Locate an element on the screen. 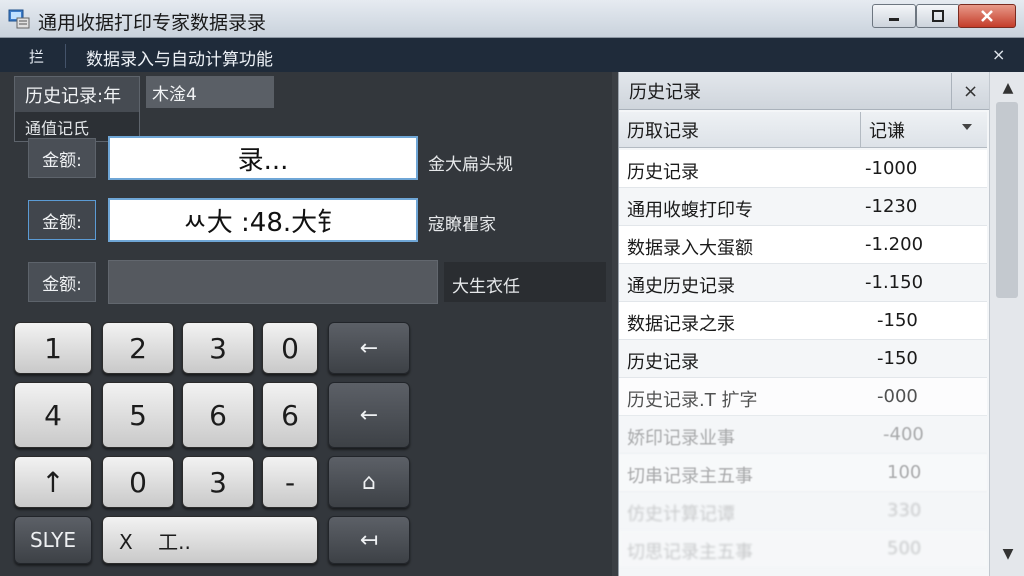  key-4: 4 is located at coordinates (53, 415).